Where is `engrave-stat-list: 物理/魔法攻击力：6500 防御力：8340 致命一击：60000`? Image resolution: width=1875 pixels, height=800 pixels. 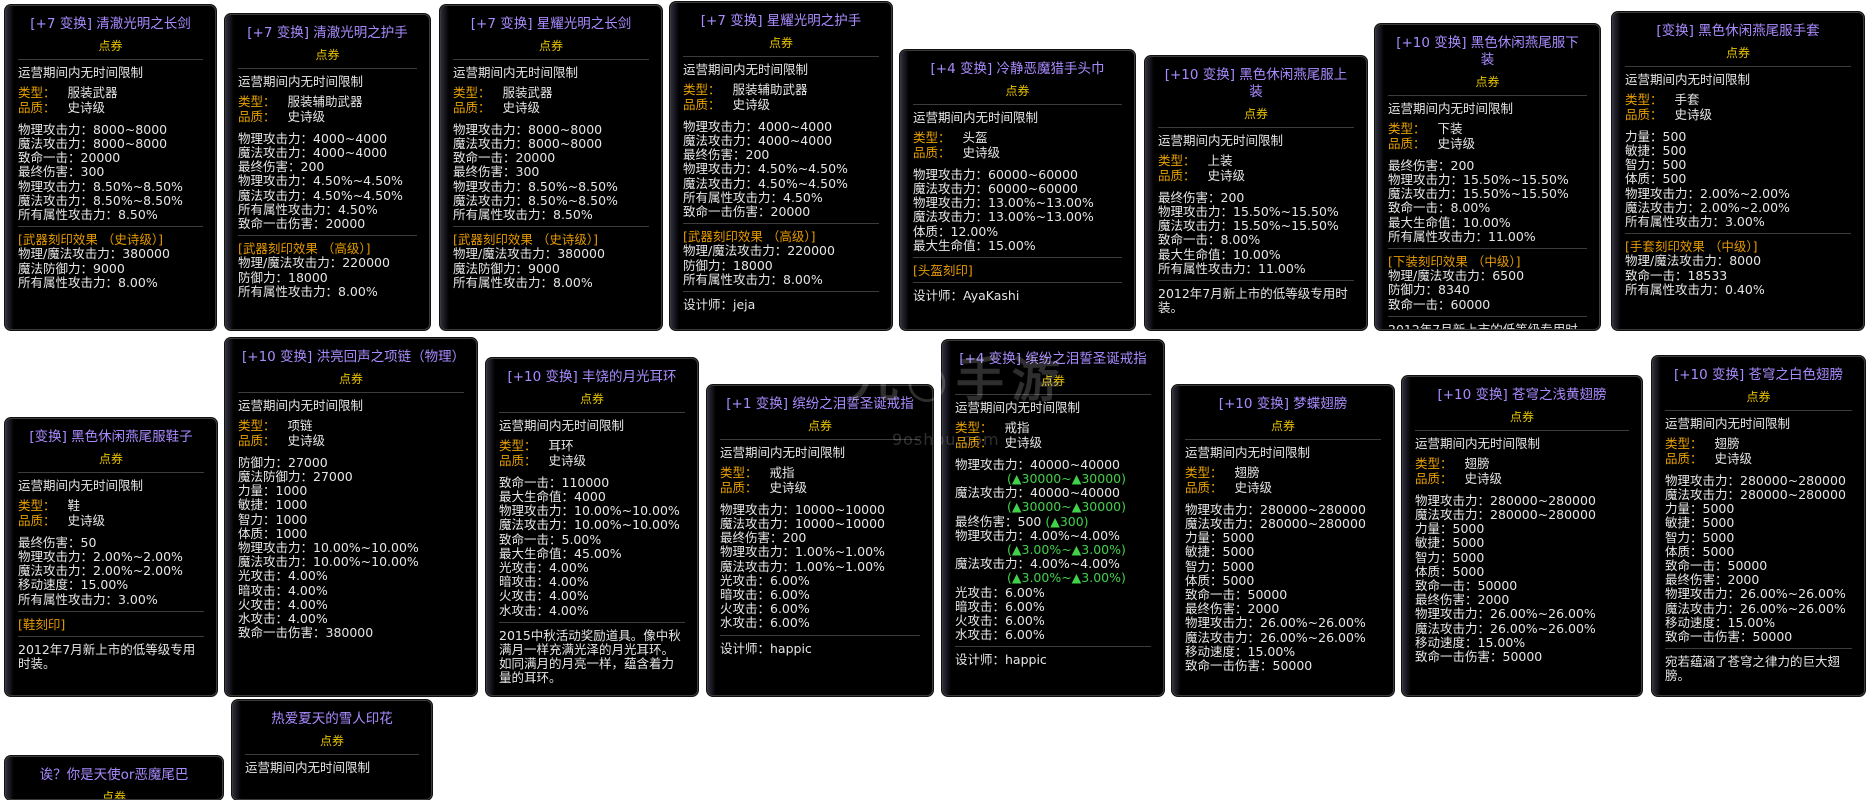
engrave-stat-list: 物理/魔法攻击力：6500 防御力：8340 致命一击：60000 is located at coordinates (1487, 290).